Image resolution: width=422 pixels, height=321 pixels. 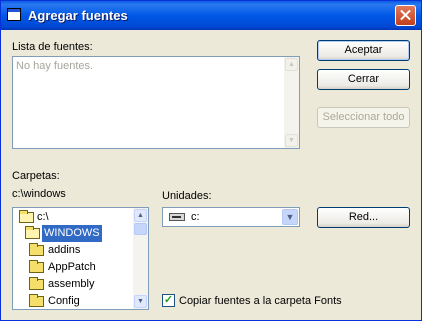 I want to click on window-icon, so click(x=14, y=14).